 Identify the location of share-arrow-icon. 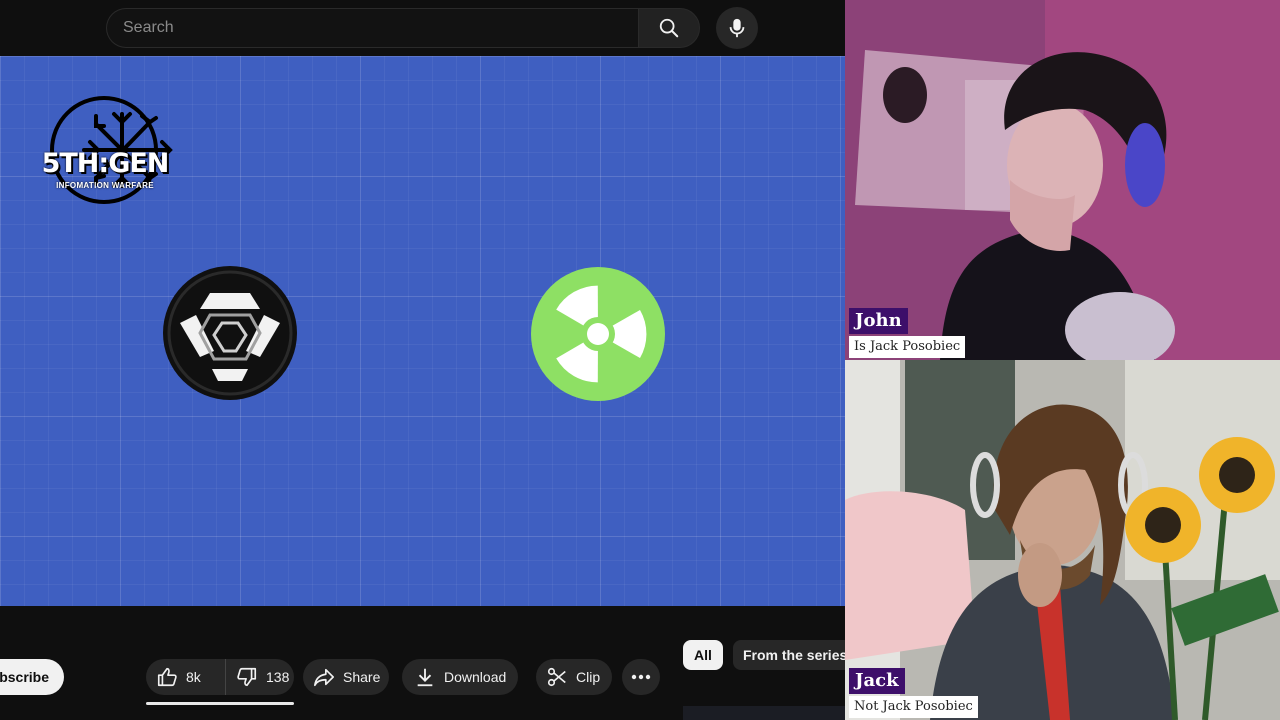
(324, 677).